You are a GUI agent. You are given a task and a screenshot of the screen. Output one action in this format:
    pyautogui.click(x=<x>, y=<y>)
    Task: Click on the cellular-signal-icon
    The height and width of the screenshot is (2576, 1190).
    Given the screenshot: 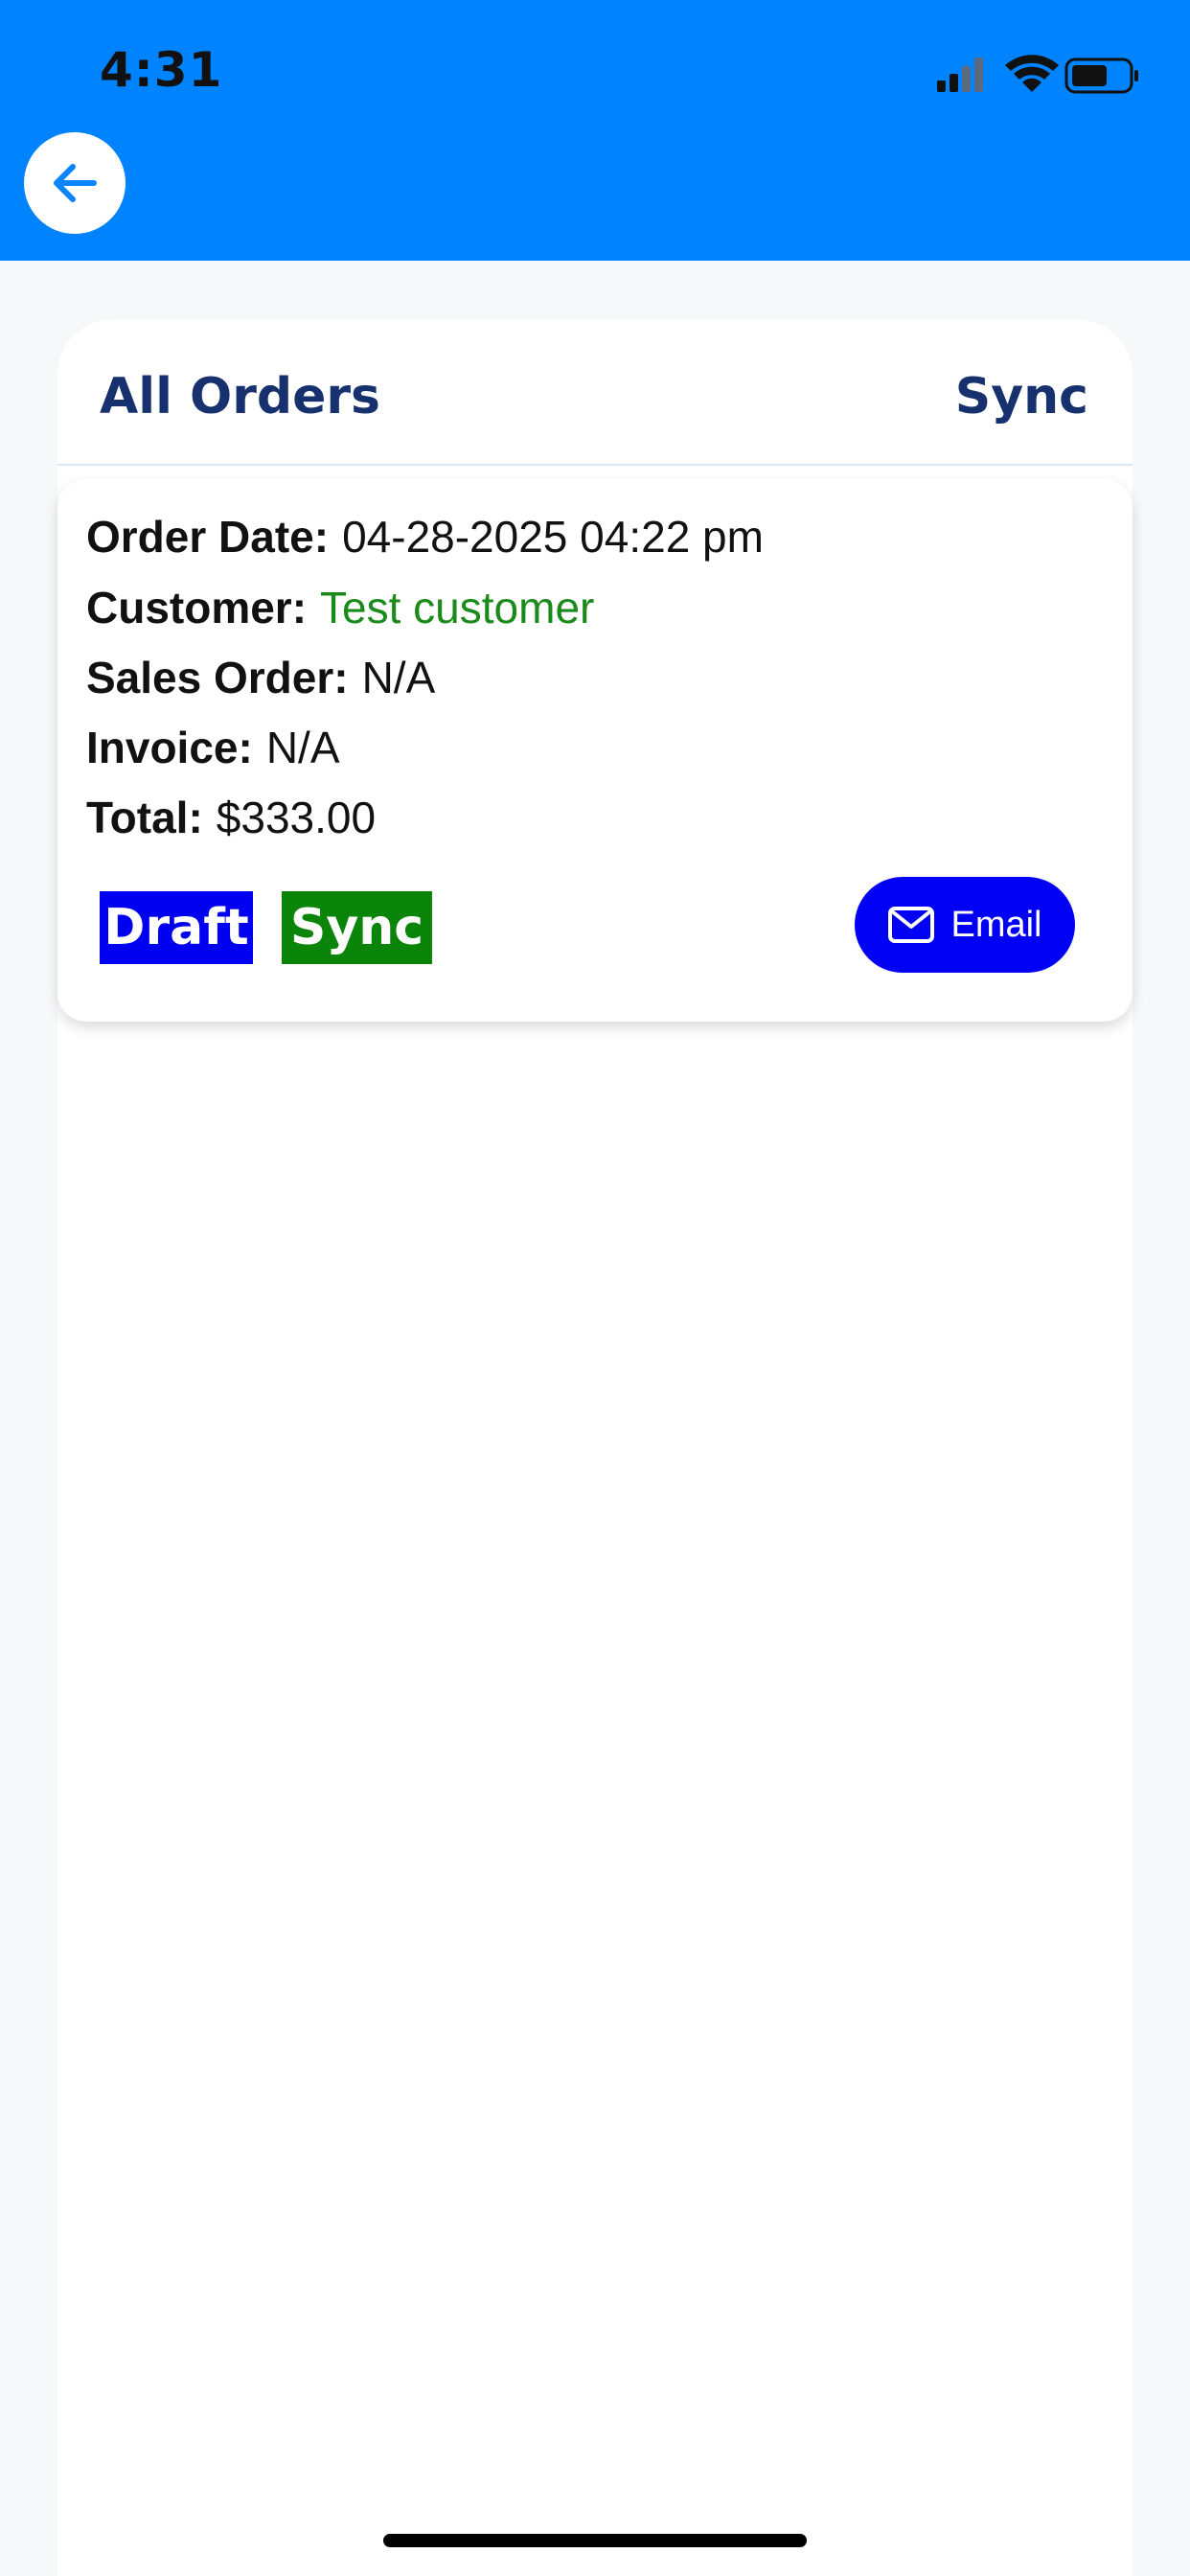 What is the action you would take?
    pyautogui.click(x=960, y=75)
    